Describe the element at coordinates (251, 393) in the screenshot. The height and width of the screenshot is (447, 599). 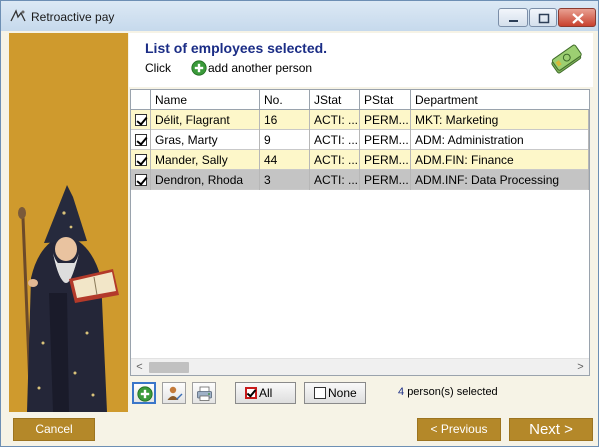
I see `checkbox-checked-icon` at that location.